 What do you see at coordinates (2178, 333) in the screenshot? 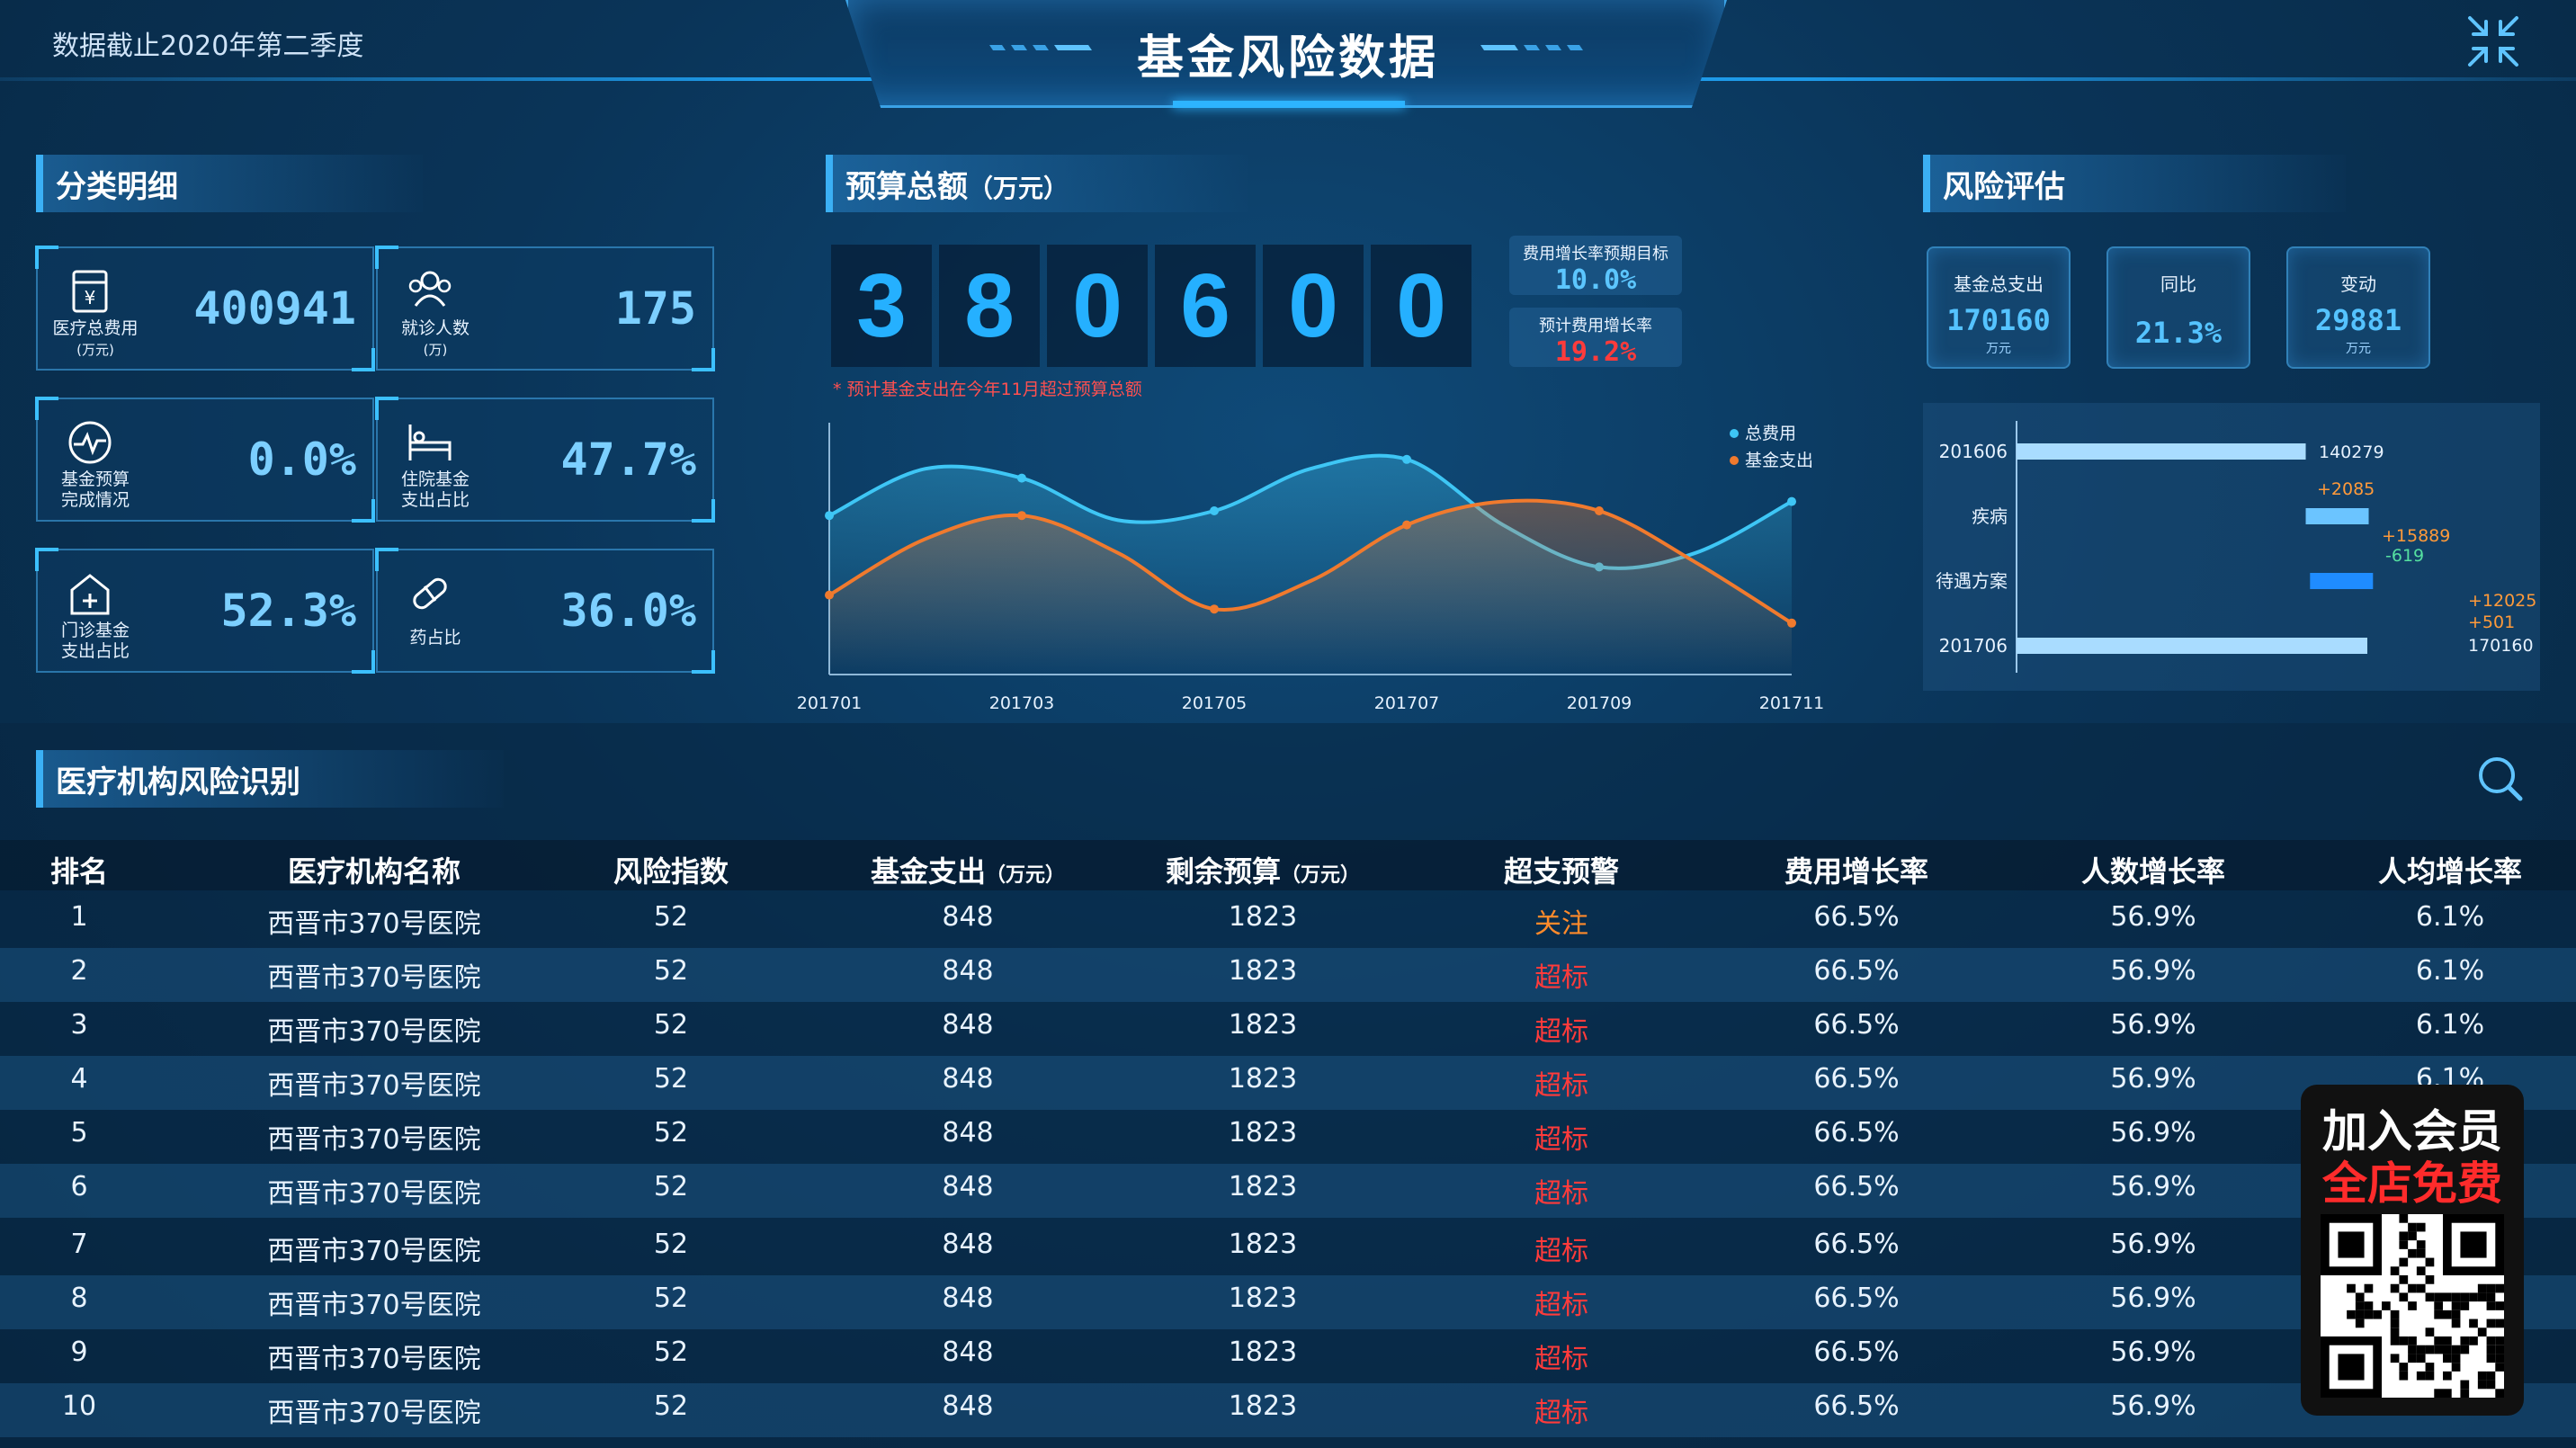
I see `kpi-value: 21.3%` at bounding box center [2178, 333].